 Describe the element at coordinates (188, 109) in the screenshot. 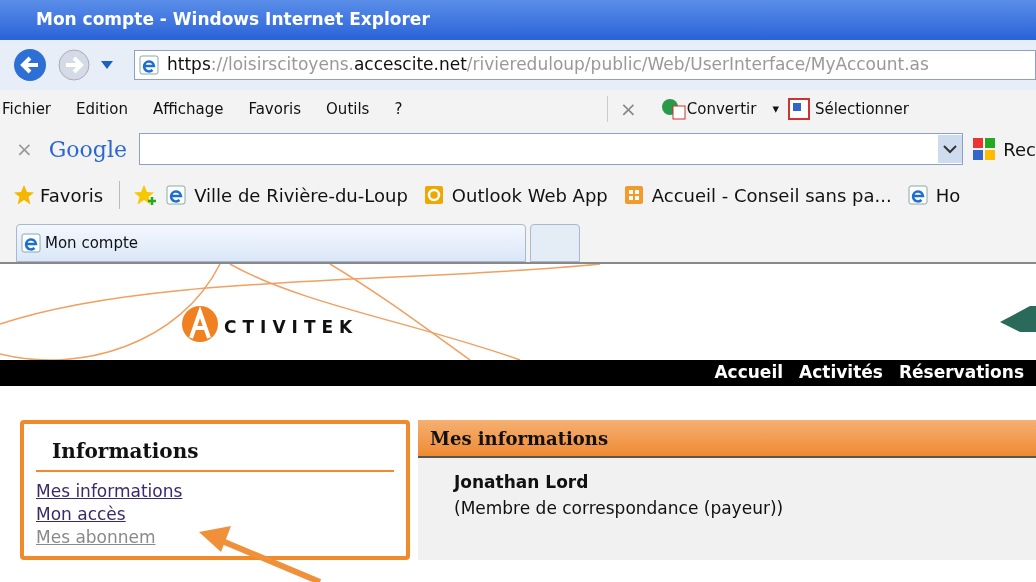

I see `menu-item: Affichage` at that location.